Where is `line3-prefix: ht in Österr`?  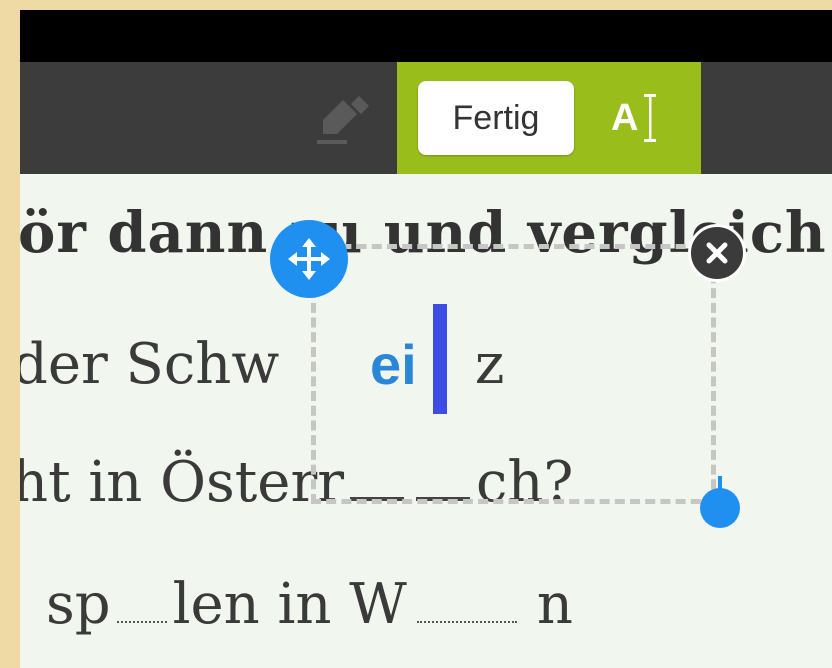 line3-prefix: ht in Österr is located at coordinates (182, 482).